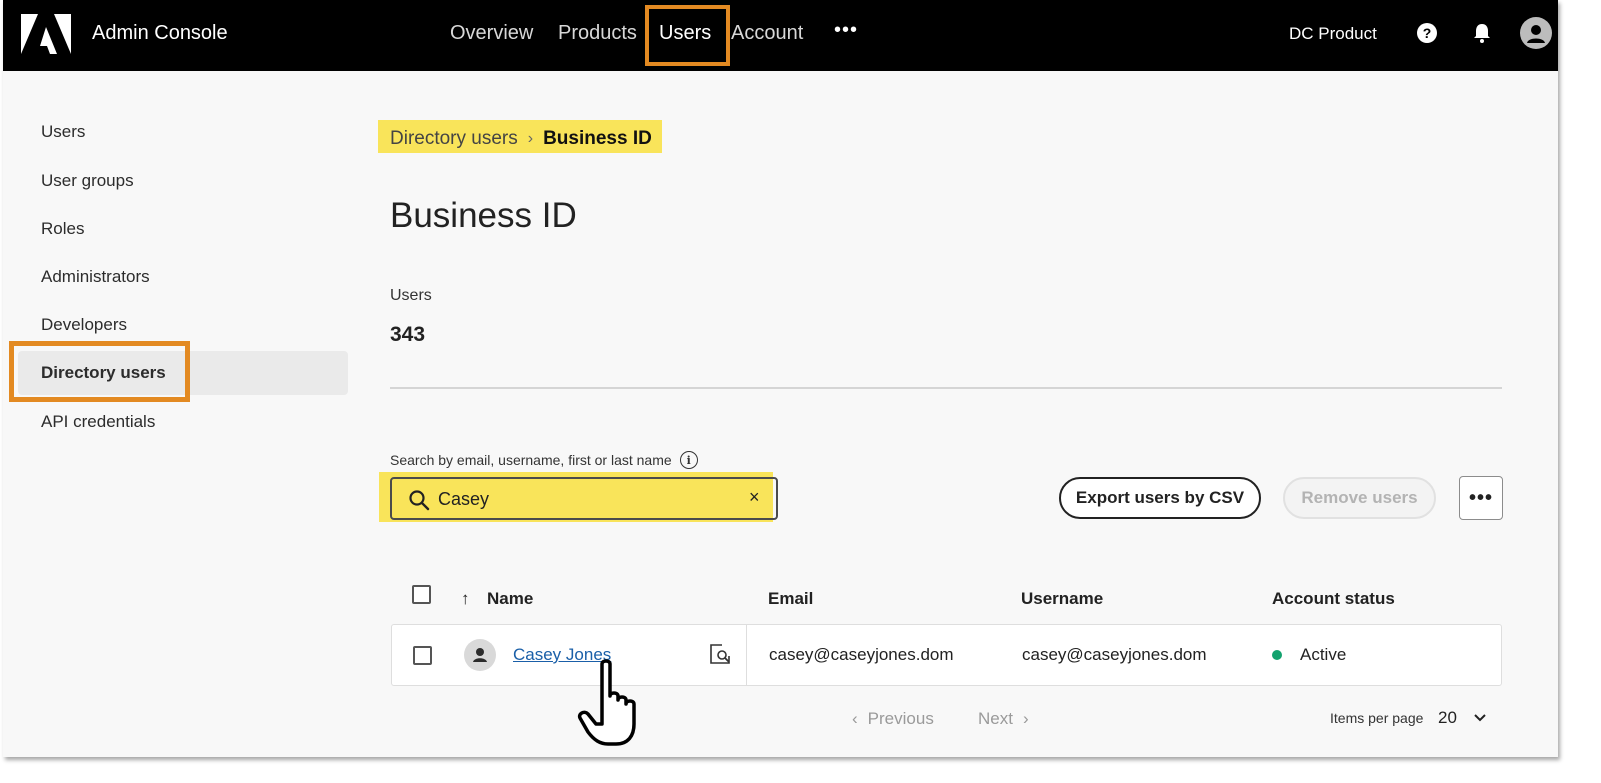 The image size is (1601, 783). Describe the element at coordinates (1447, 718) in the screenshot. I see `items-per-page-select: 20` at that location.